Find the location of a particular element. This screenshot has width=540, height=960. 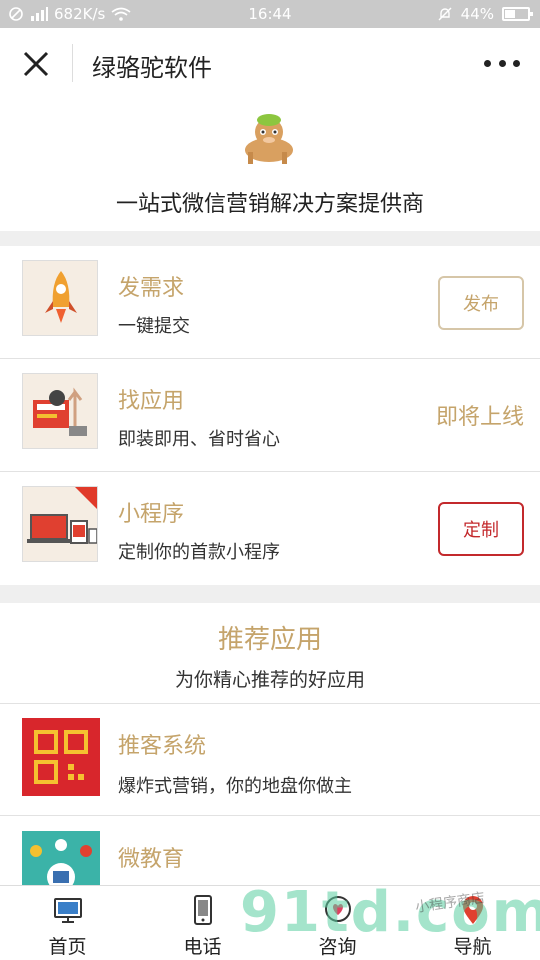

status-time: 16:44 is located at coordinates (270, 14).